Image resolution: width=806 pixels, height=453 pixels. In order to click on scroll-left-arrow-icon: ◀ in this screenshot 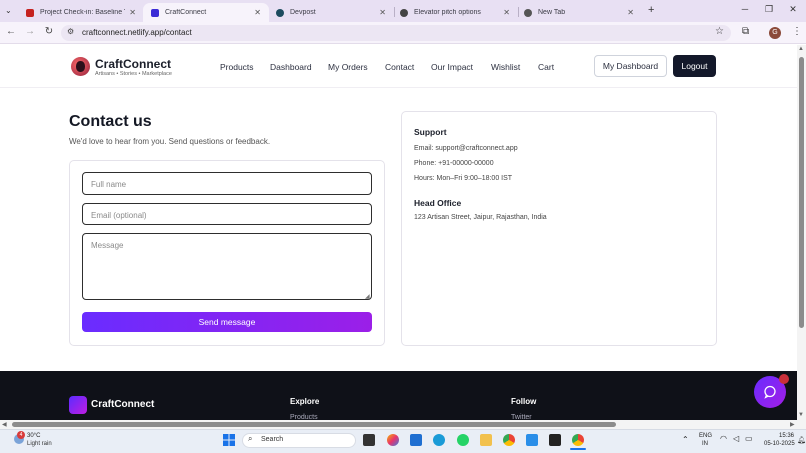, I will do `click(4, 424)`.